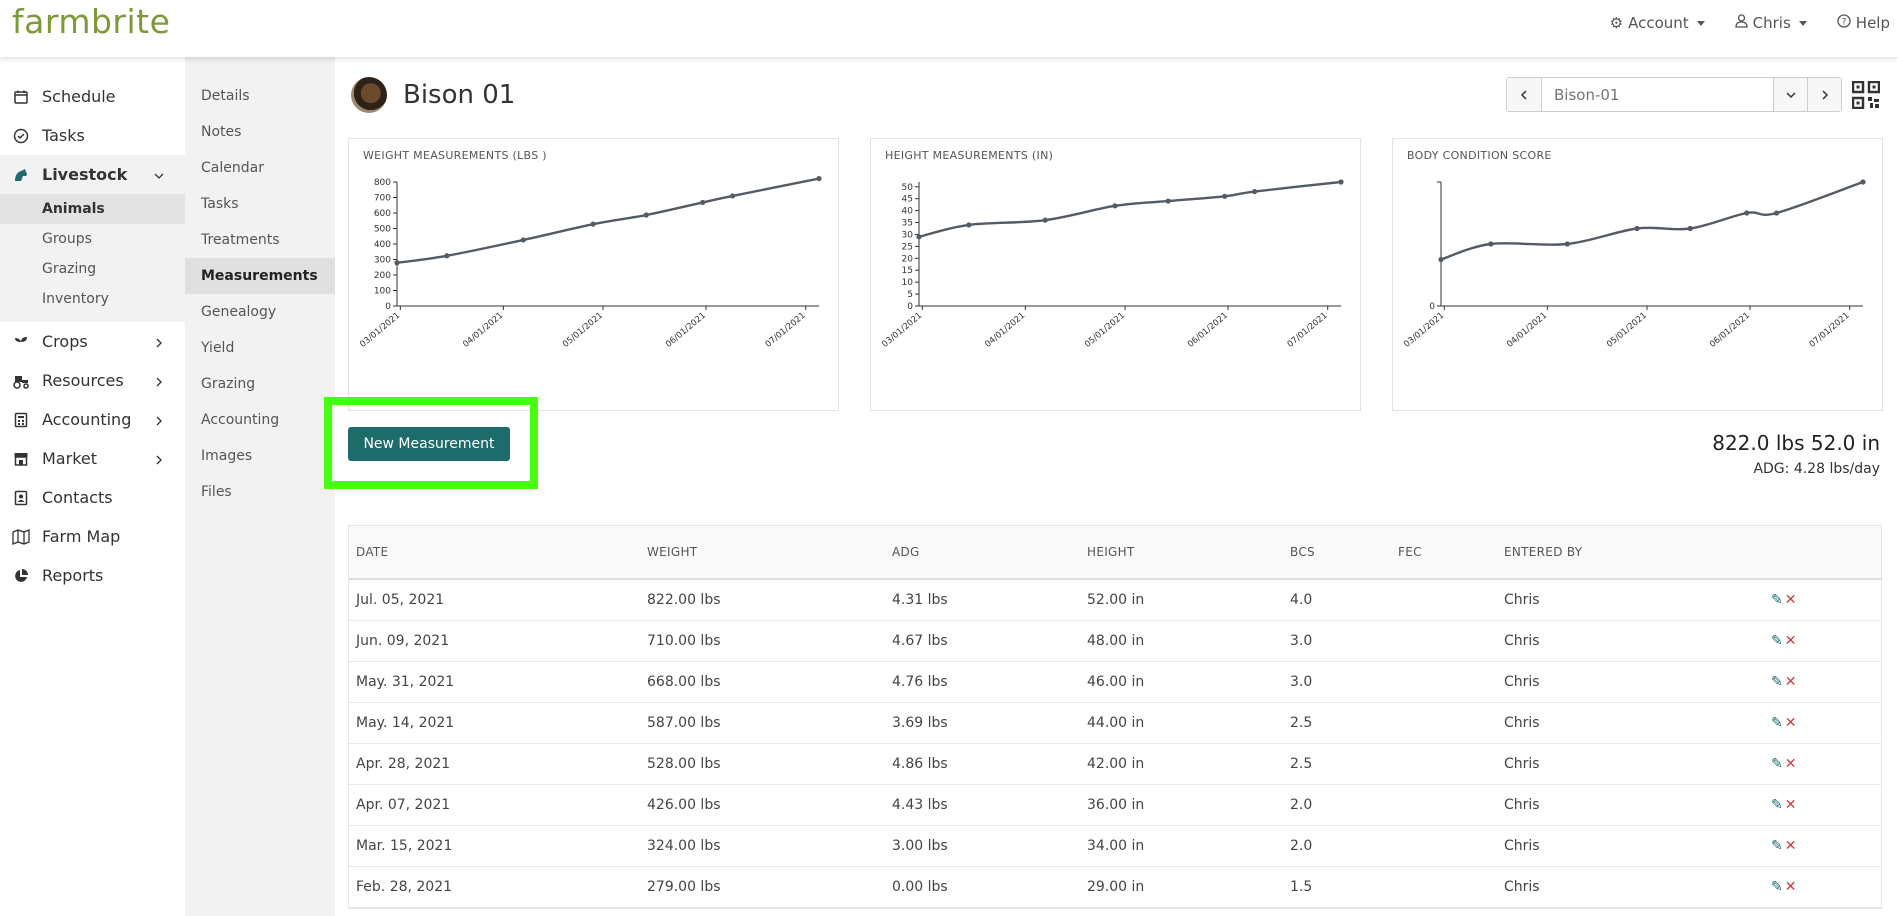 This screenshot has height=916, width=1898. I want to click on subnav-files: Files, so click(260, 492).